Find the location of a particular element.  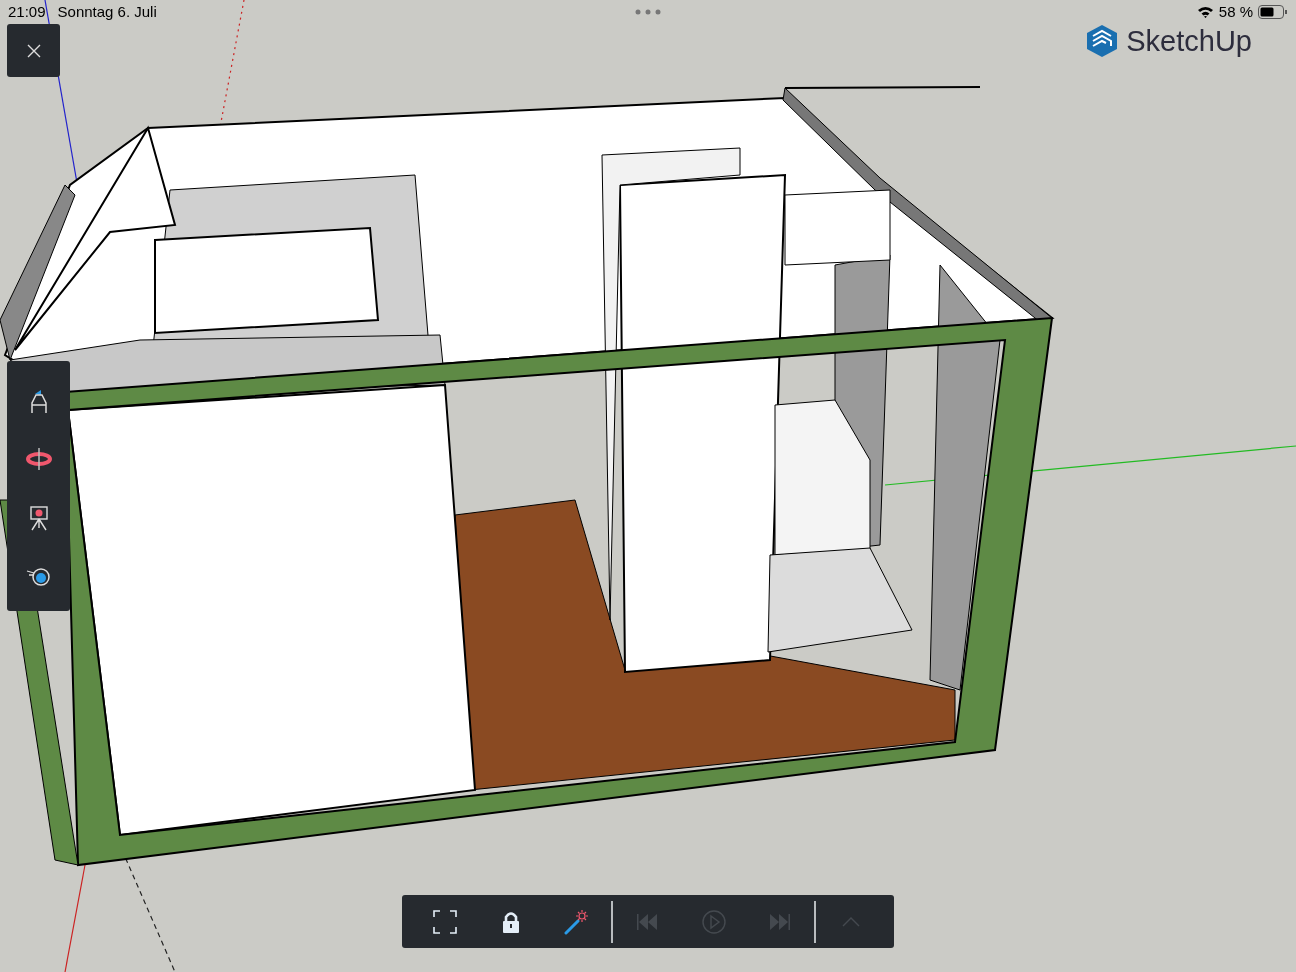

orbit-icon is located at coordinates (38, 458).